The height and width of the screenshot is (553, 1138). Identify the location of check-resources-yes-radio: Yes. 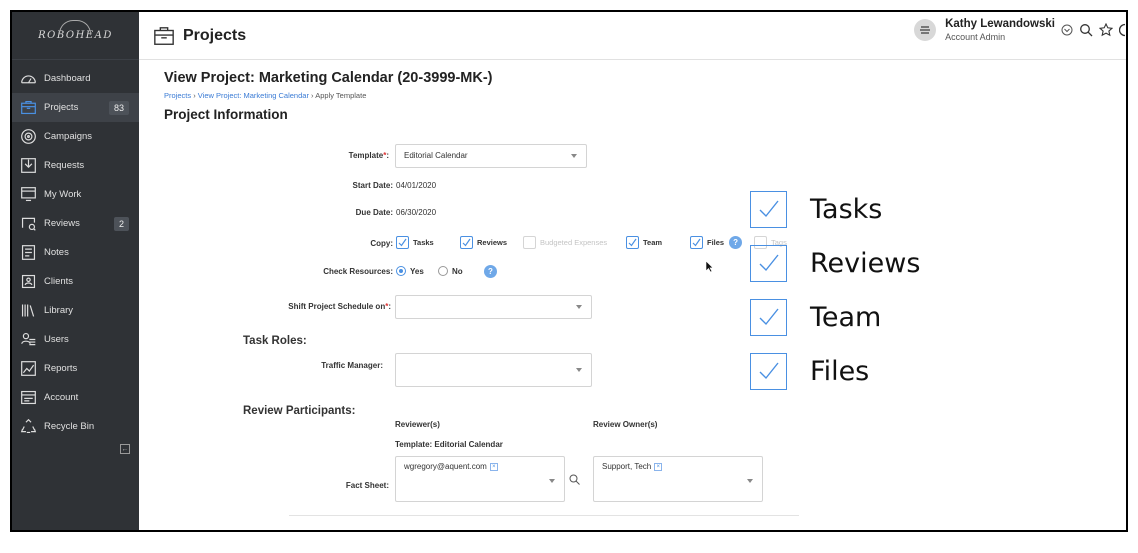
(410, 271).